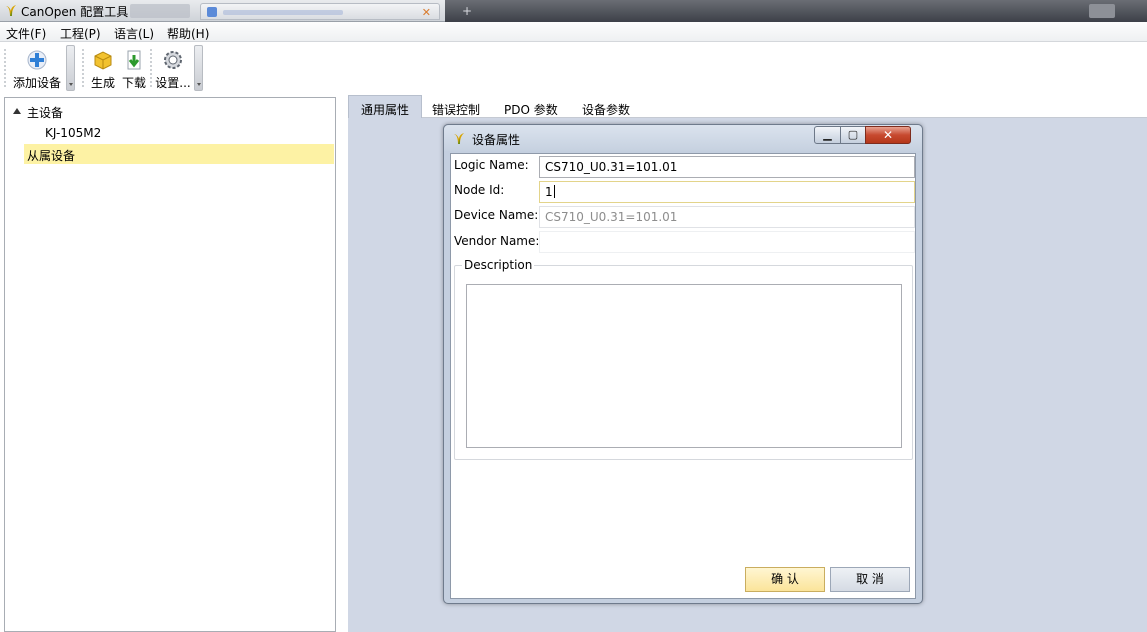  I want to click on close-button: ✕, so click(888, 135).